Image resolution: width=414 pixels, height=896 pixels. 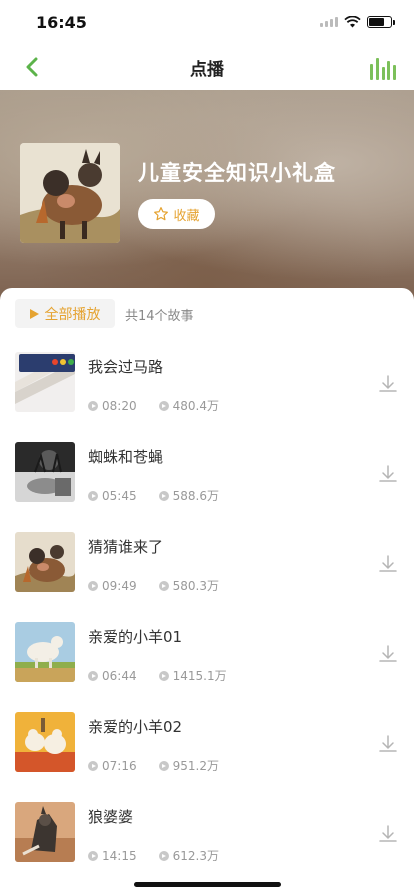 I want to click on duration: 05:45, so click(x=112, y=496).